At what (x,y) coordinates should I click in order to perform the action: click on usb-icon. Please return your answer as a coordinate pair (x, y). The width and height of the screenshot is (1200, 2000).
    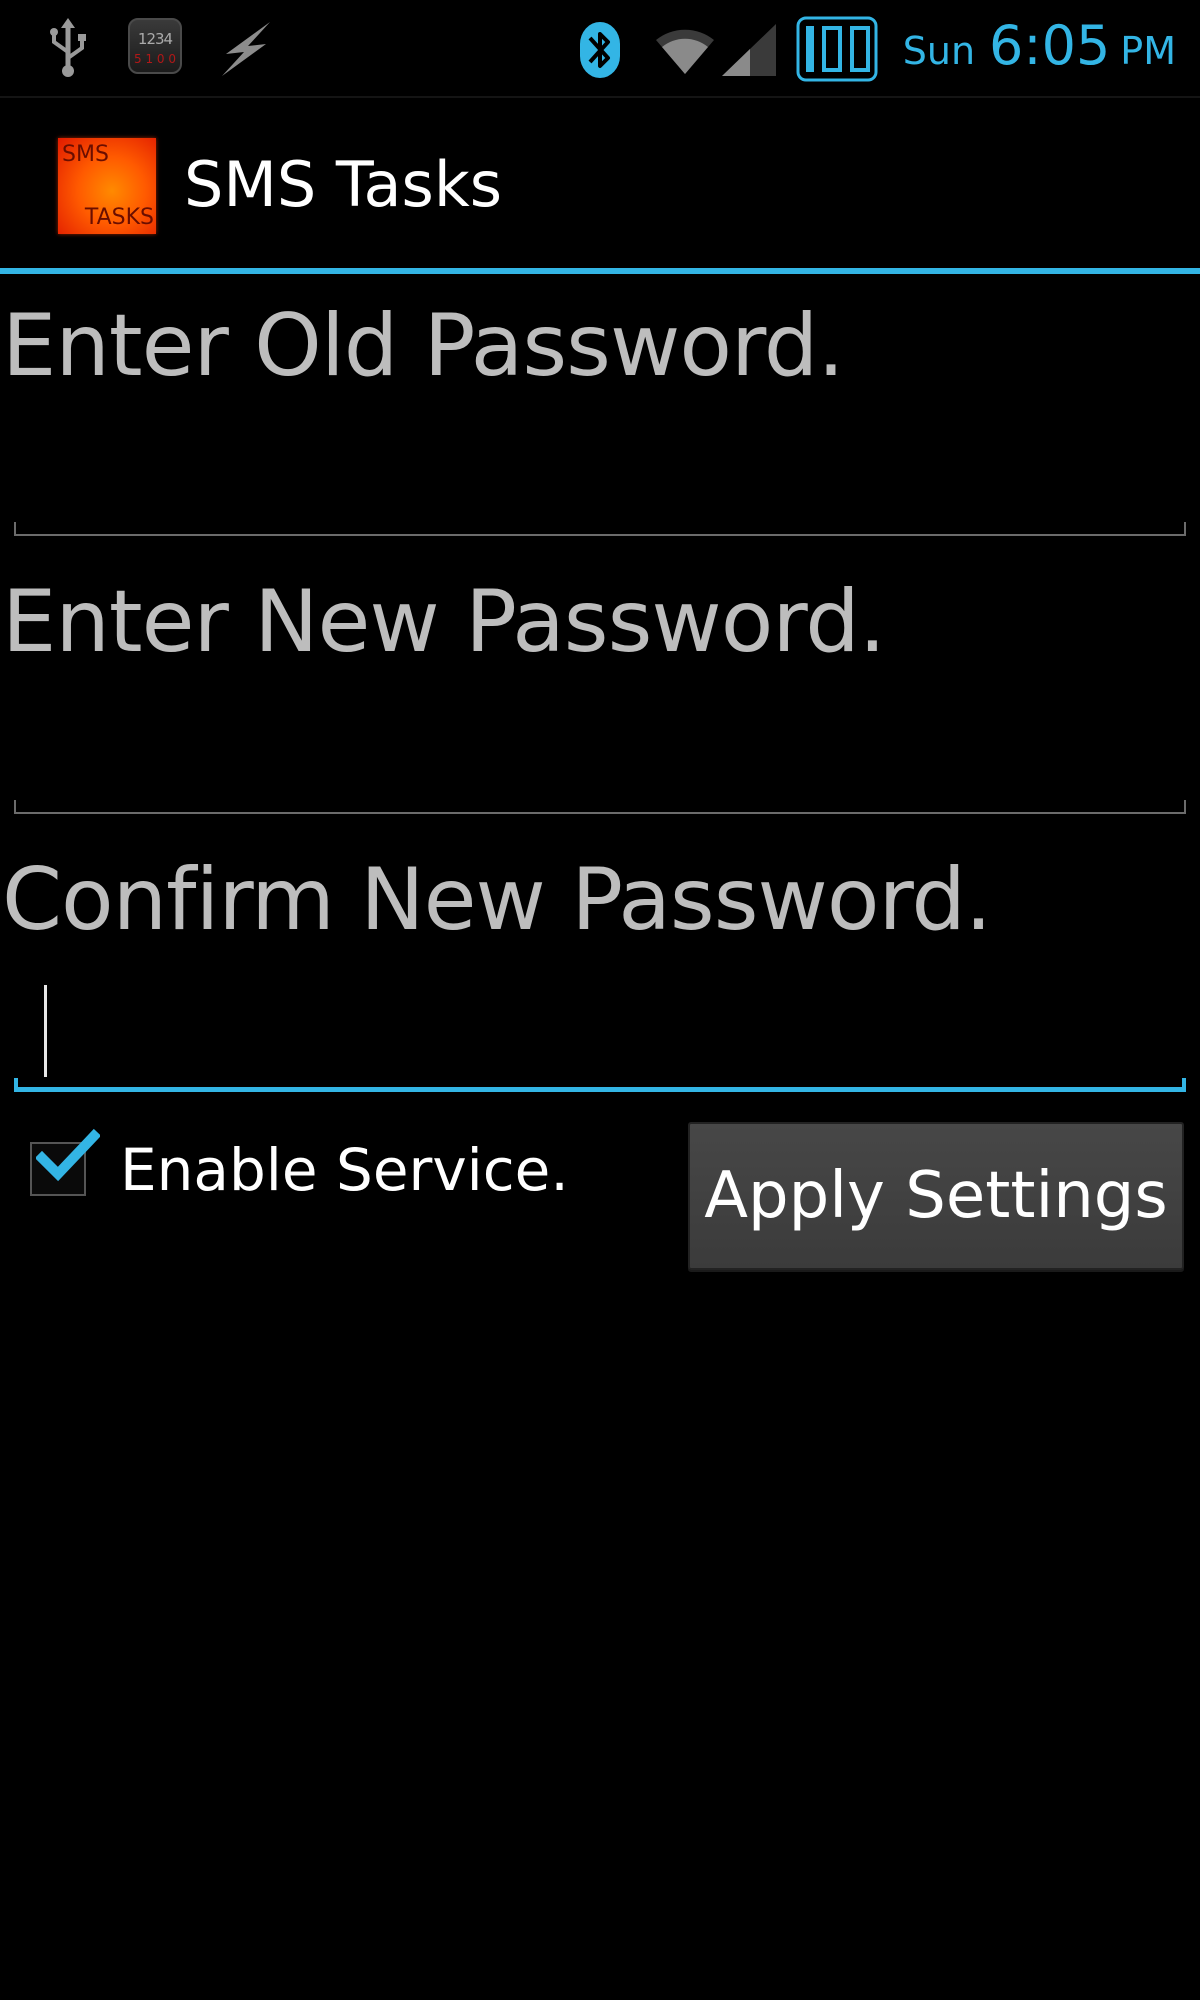
    Looking at the image, I should click on (68, 49).